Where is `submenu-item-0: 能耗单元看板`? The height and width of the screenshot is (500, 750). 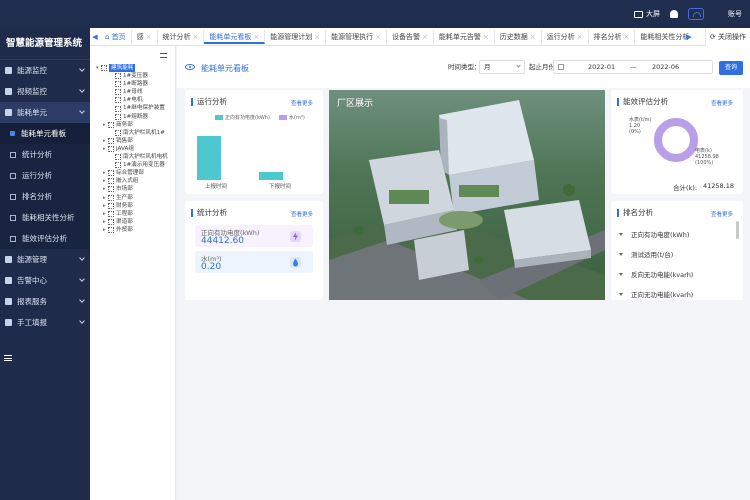 submenu-item-0: 能耗单元看板 is located at coordinates (45, 133).